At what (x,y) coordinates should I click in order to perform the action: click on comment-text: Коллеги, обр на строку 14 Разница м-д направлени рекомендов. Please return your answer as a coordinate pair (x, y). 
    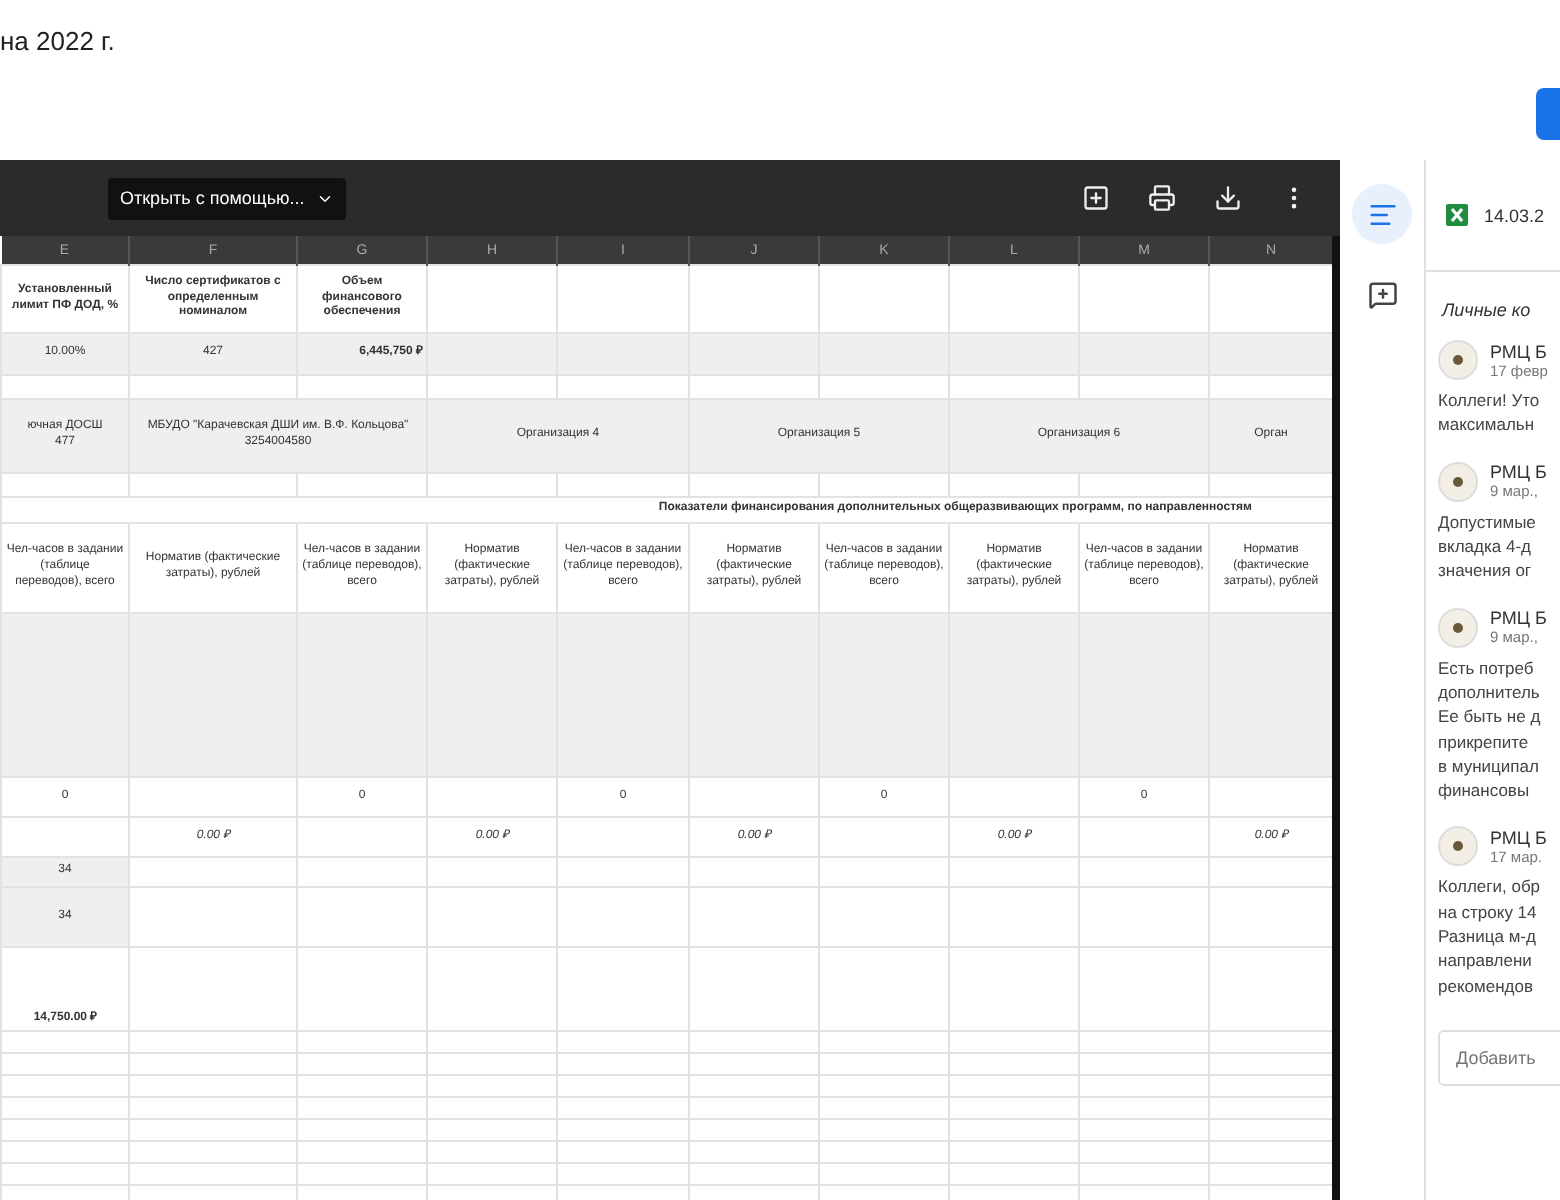
    Looking at the image, I should click on (1490, 936).